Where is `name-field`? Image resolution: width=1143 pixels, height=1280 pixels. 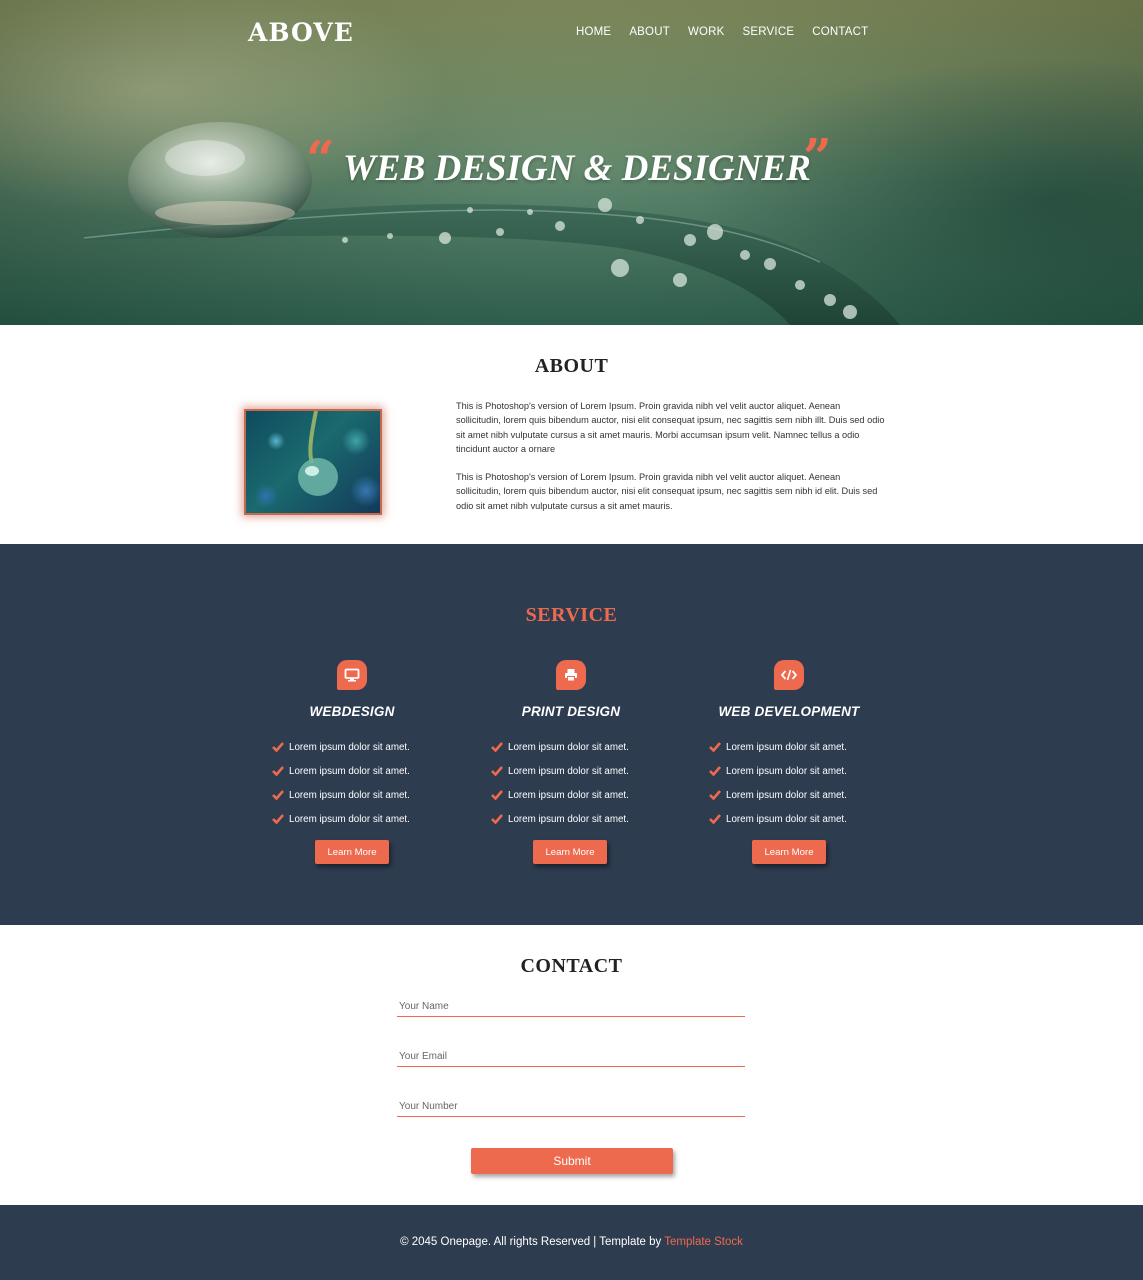
name-field is located at coordinates (571, 1007).